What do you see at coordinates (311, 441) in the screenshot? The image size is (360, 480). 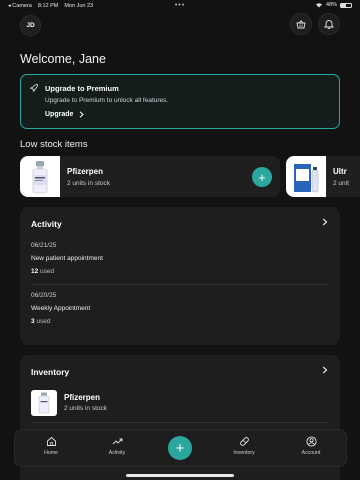 I see `account-icon` at bounding box center [311, 441].